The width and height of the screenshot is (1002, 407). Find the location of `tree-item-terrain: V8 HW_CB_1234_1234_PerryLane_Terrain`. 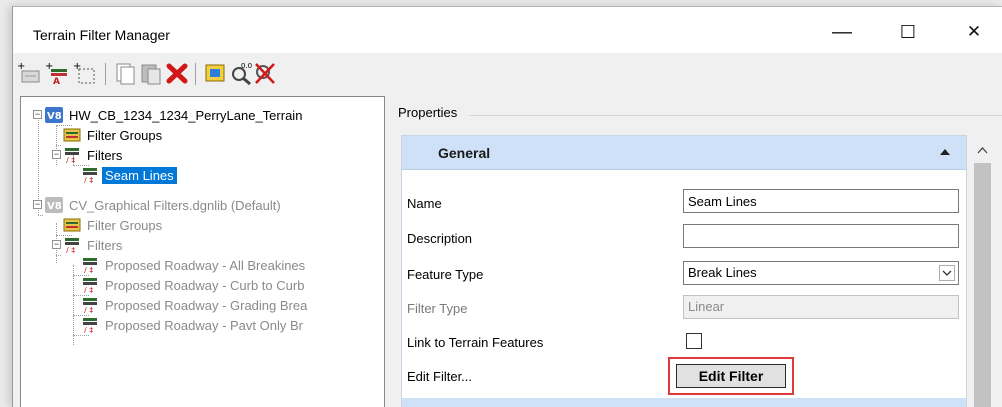

tree-item-terrain: V8 HW_CB_1234_1234_PerryLane_Terrain is located at coordinates (175, 115).